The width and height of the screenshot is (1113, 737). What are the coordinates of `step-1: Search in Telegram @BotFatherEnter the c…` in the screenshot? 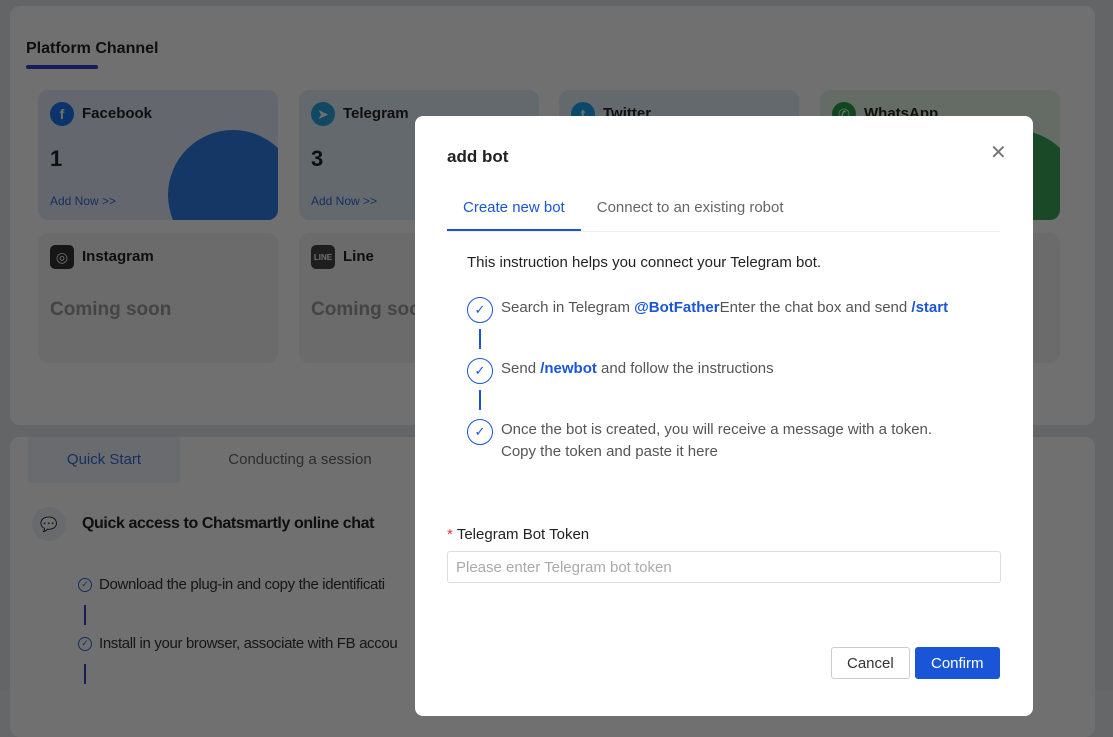 It's located at (725, 307).